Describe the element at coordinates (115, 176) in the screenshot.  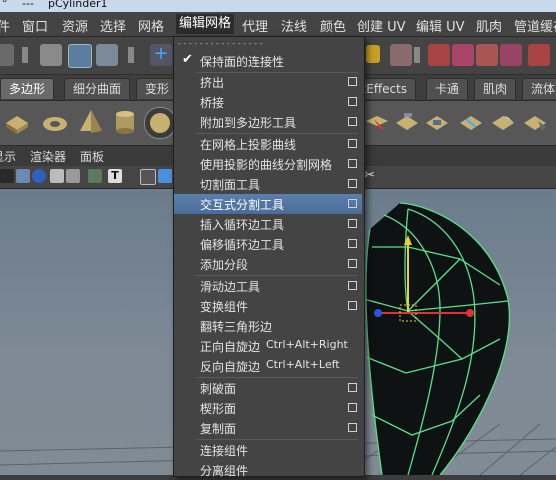
I see `text-icon: T` at that location.